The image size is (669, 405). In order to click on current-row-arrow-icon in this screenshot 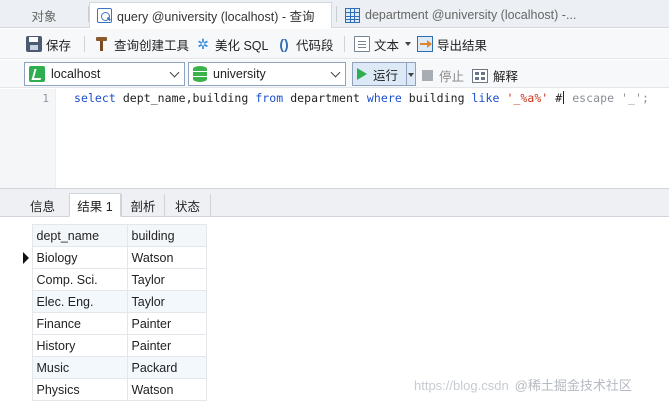, I will do `click(26, 257)`.